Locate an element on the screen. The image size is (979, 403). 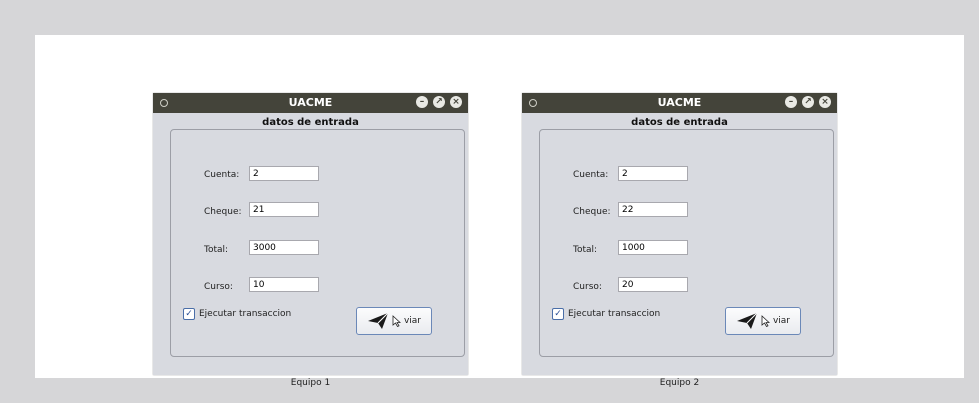
caption-equipo-2: Equipo 2 is located at coordinates (679, 383).